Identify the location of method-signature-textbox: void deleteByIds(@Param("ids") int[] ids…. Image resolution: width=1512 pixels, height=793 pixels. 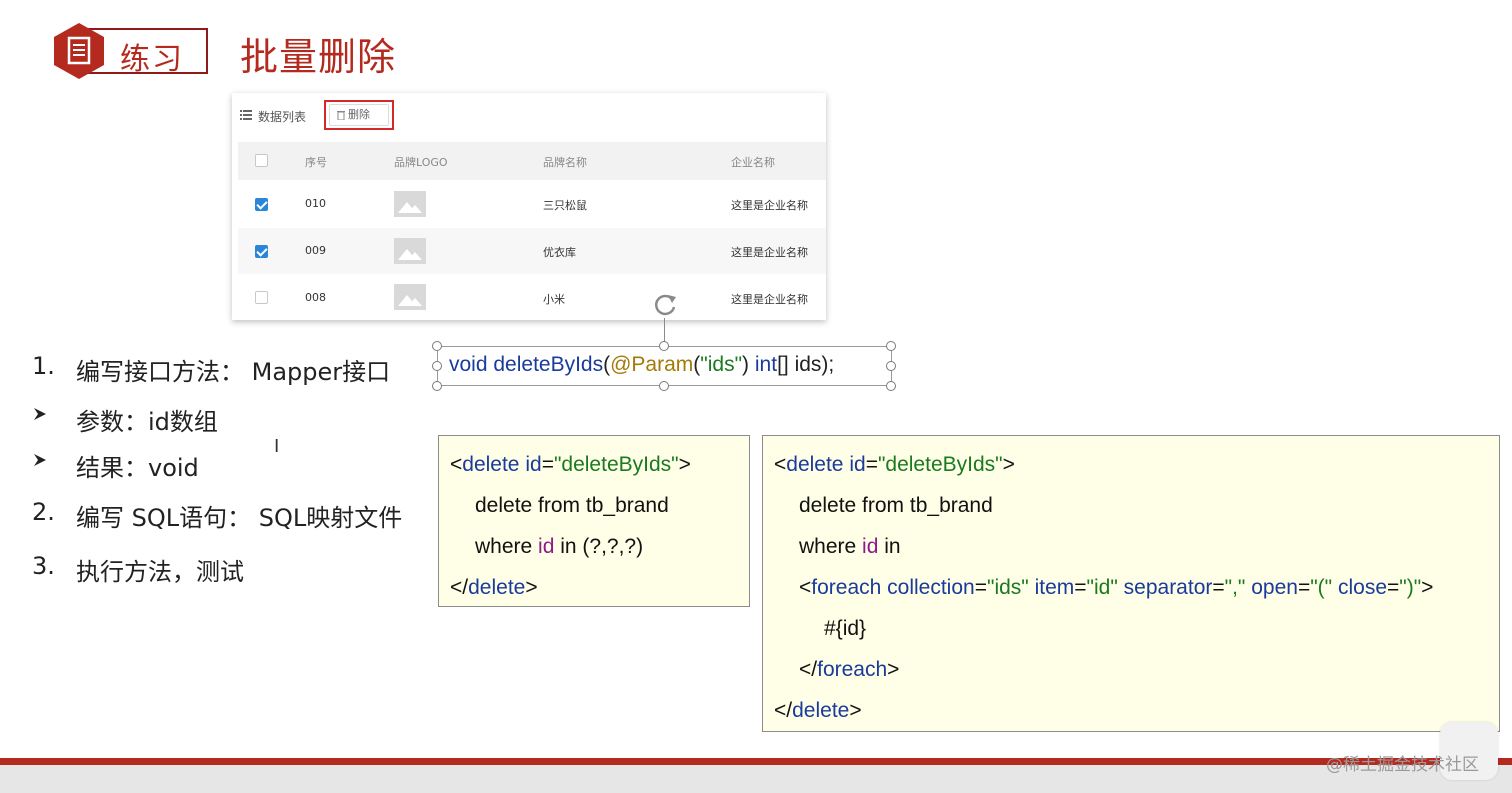
(664, 366).